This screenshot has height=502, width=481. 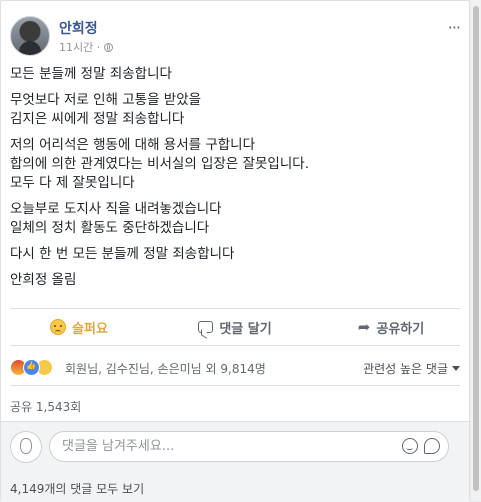 I want to click on scrollbar-thumb, so click(x=476, y=248).